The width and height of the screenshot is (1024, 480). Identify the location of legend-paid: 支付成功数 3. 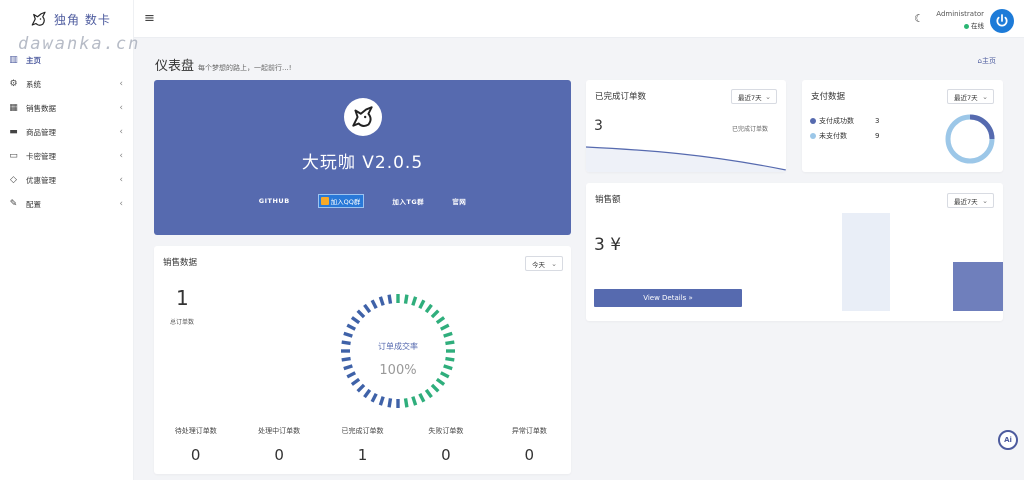
(844, 121).